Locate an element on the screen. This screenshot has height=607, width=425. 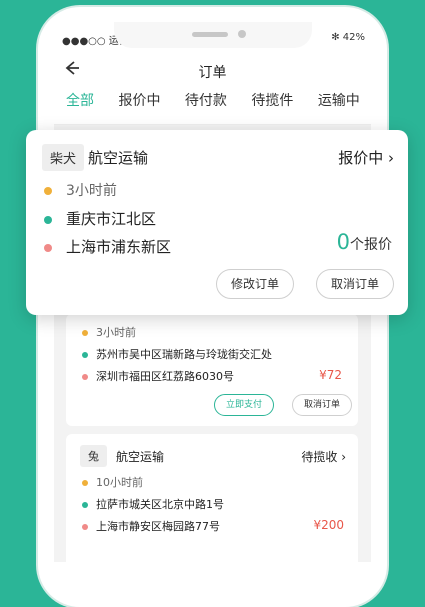
page-title: 订单 is located at coordinates (212, 73).